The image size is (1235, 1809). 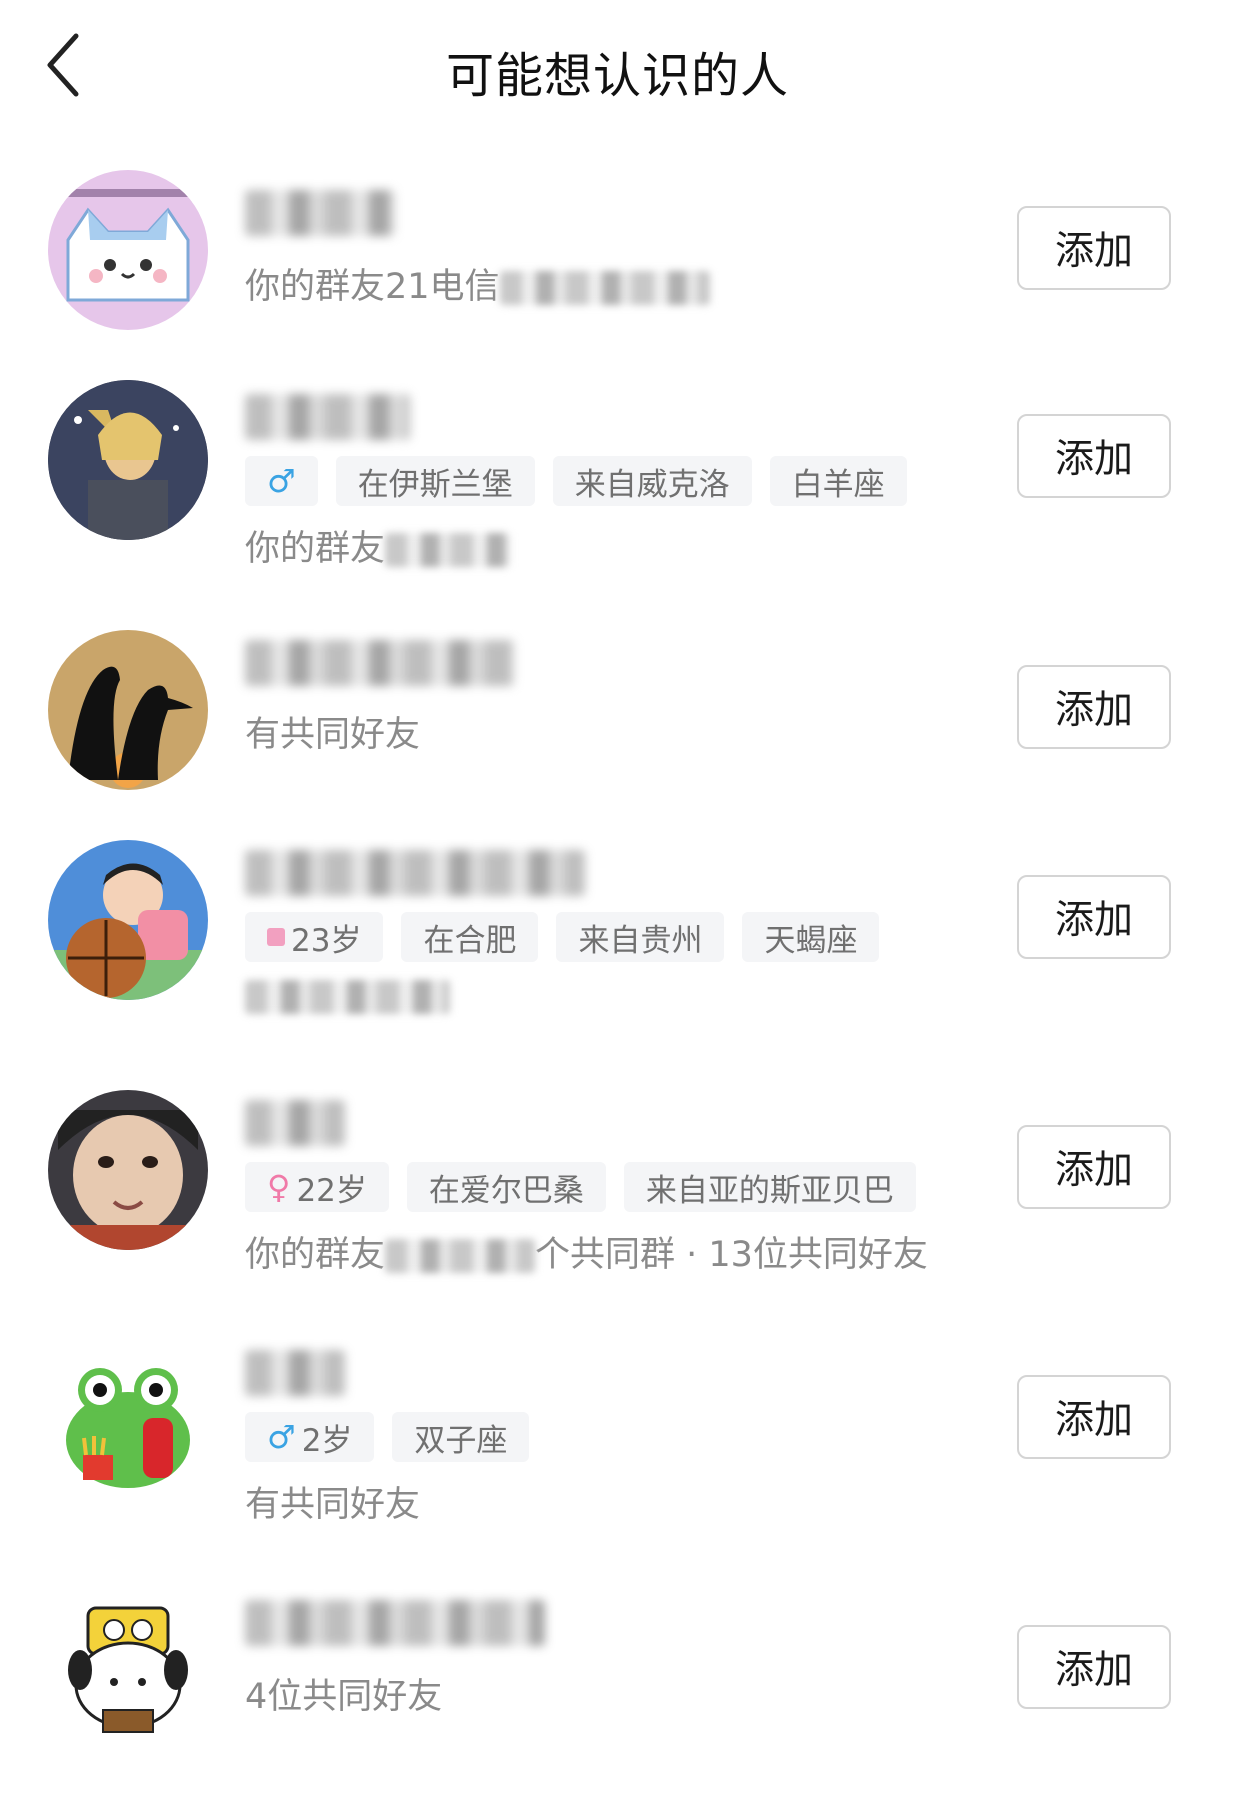 I want to click on hometown-tag: 来自亚的斯亚贝巴, so click(x=769, y=1187).